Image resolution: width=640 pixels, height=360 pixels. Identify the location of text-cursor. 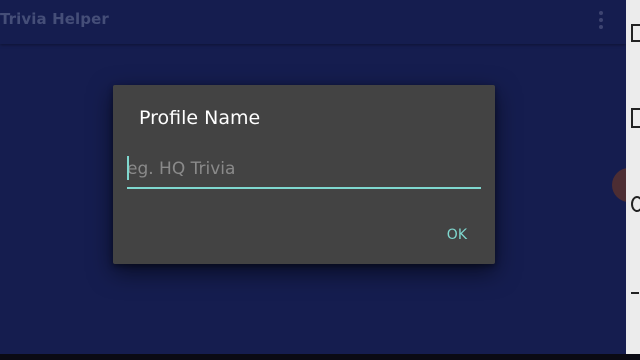
(128, 168).